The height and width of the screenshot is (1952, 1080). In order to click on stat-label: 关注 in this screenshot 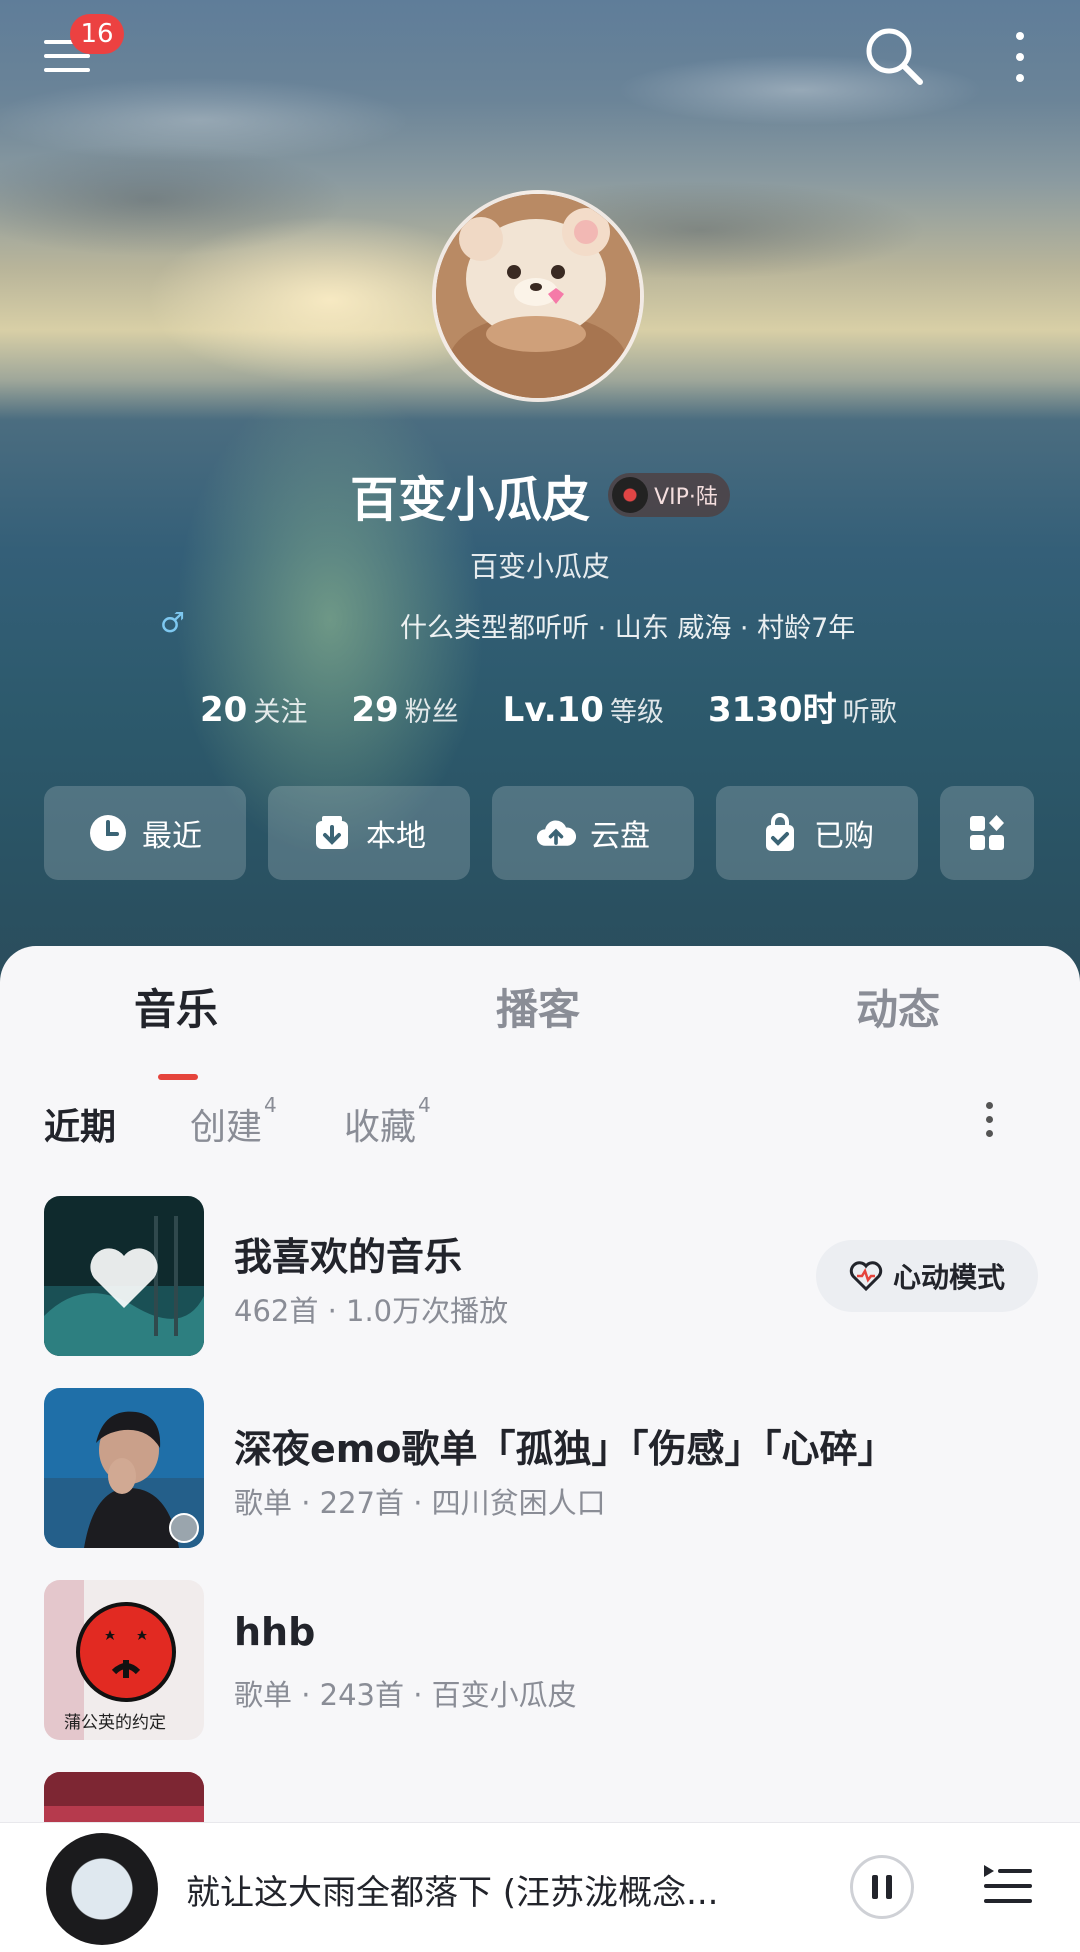, I will do `click(280, 712)`.